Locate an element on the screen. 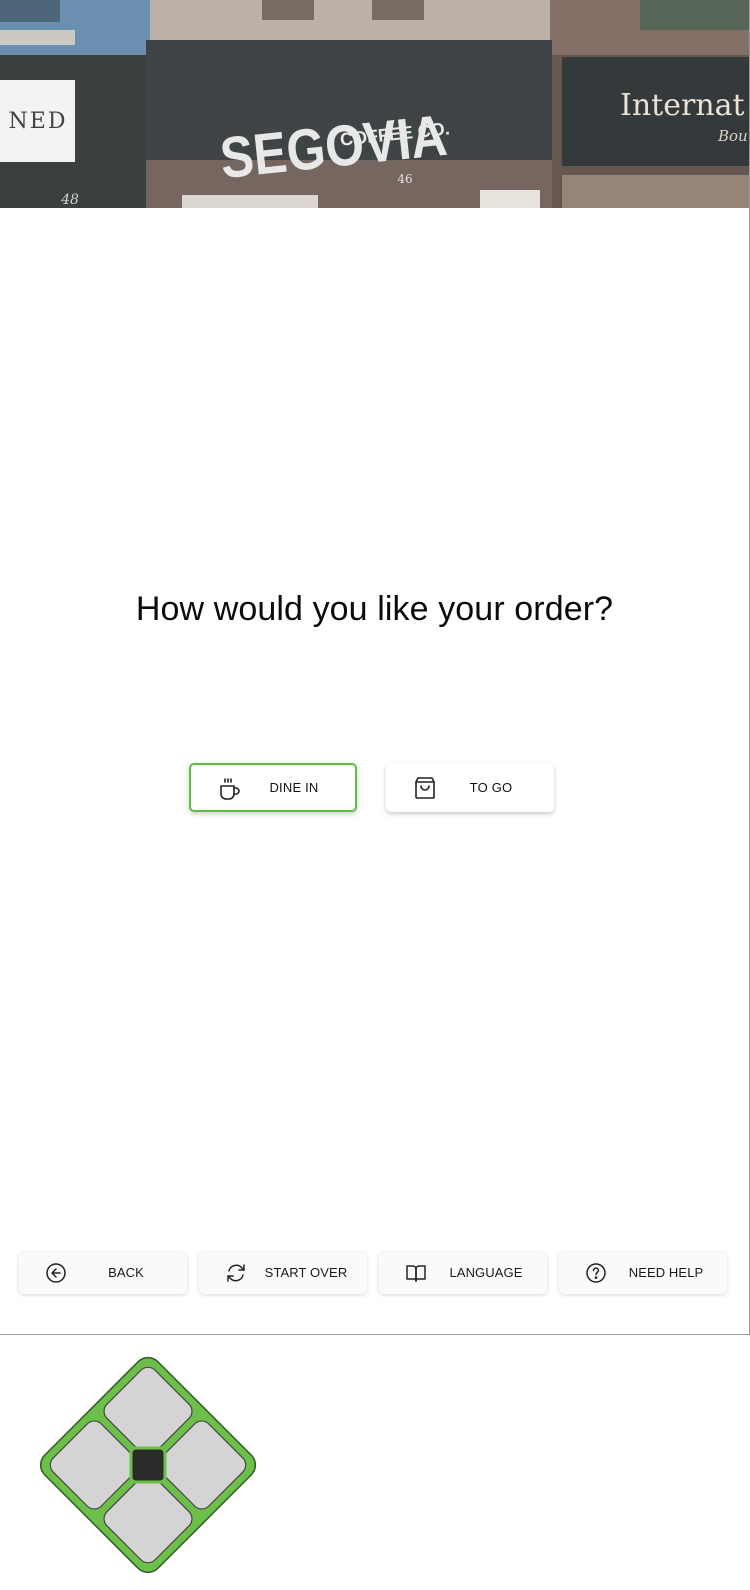  to-go-button: TO GO is located at coordinates (470, 787).